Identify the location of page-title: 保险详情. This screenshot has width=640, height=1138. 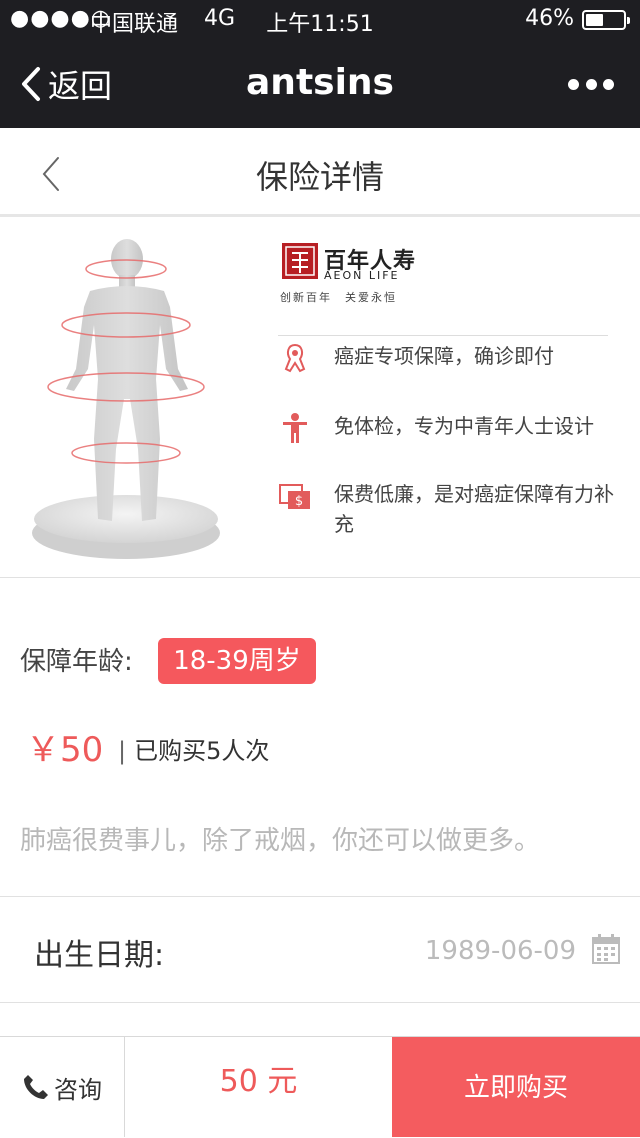
(319, 177).